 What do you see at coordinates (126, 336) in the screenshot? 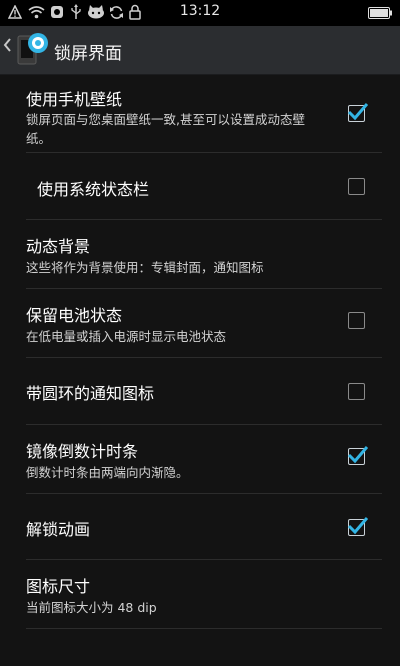
I see `setting-subtitle: 在低电量或插入电源时显示电池状态` at bounding box center [126, 336].